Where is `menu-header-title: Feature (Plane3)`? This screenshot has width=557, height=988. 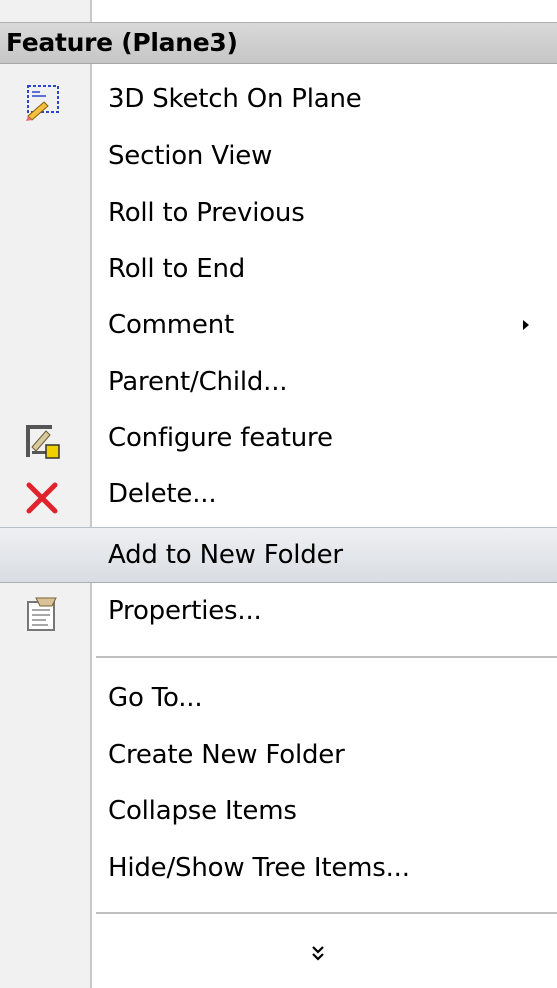
menu-header-title: Feature (Plane3) is located at coordinates (122, 42).